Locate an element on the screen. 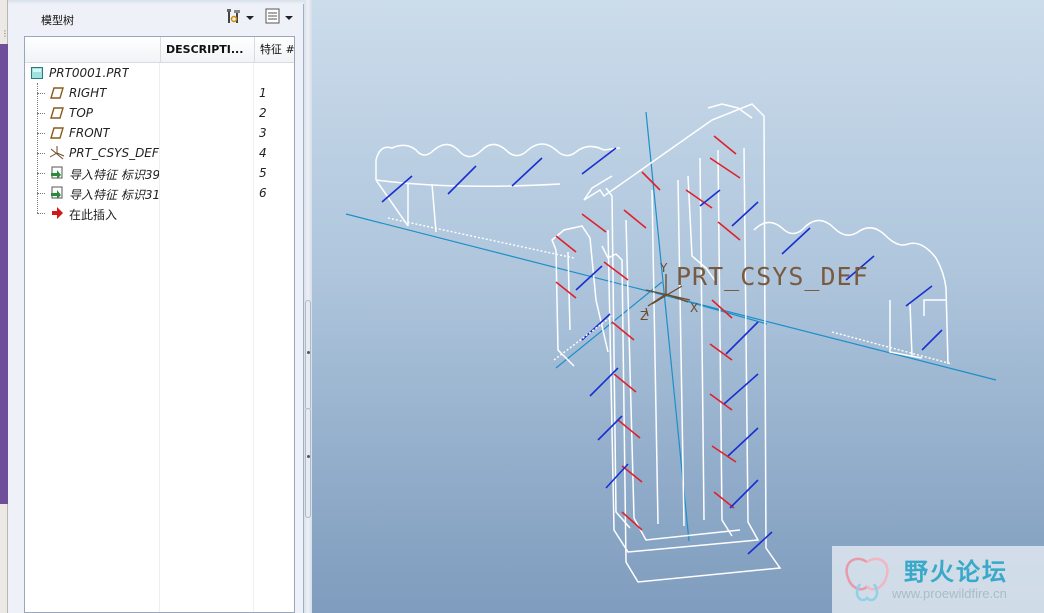 Image resolution: width=1044 pixels, height=613 pixels. coordinate-system-icon is located at coordinates (57, 153).